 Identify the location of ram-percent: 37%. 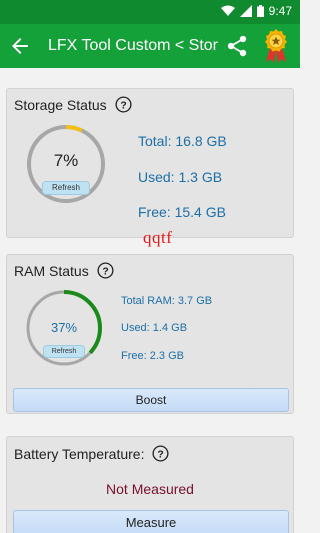
(64, 327).